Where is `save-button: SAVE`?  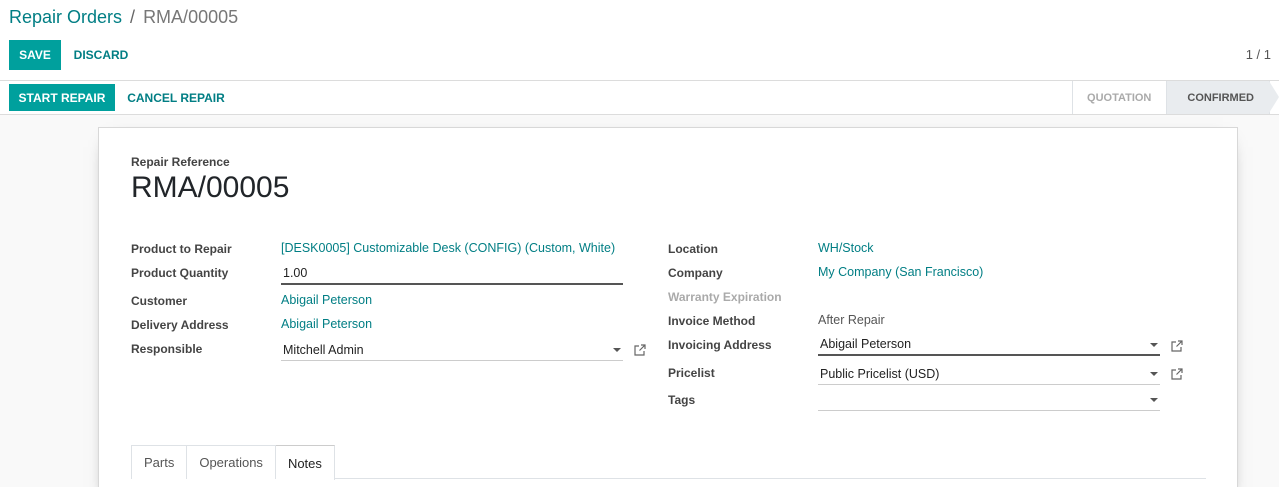 save-button: SAVE is located at coordinates (35, 55).